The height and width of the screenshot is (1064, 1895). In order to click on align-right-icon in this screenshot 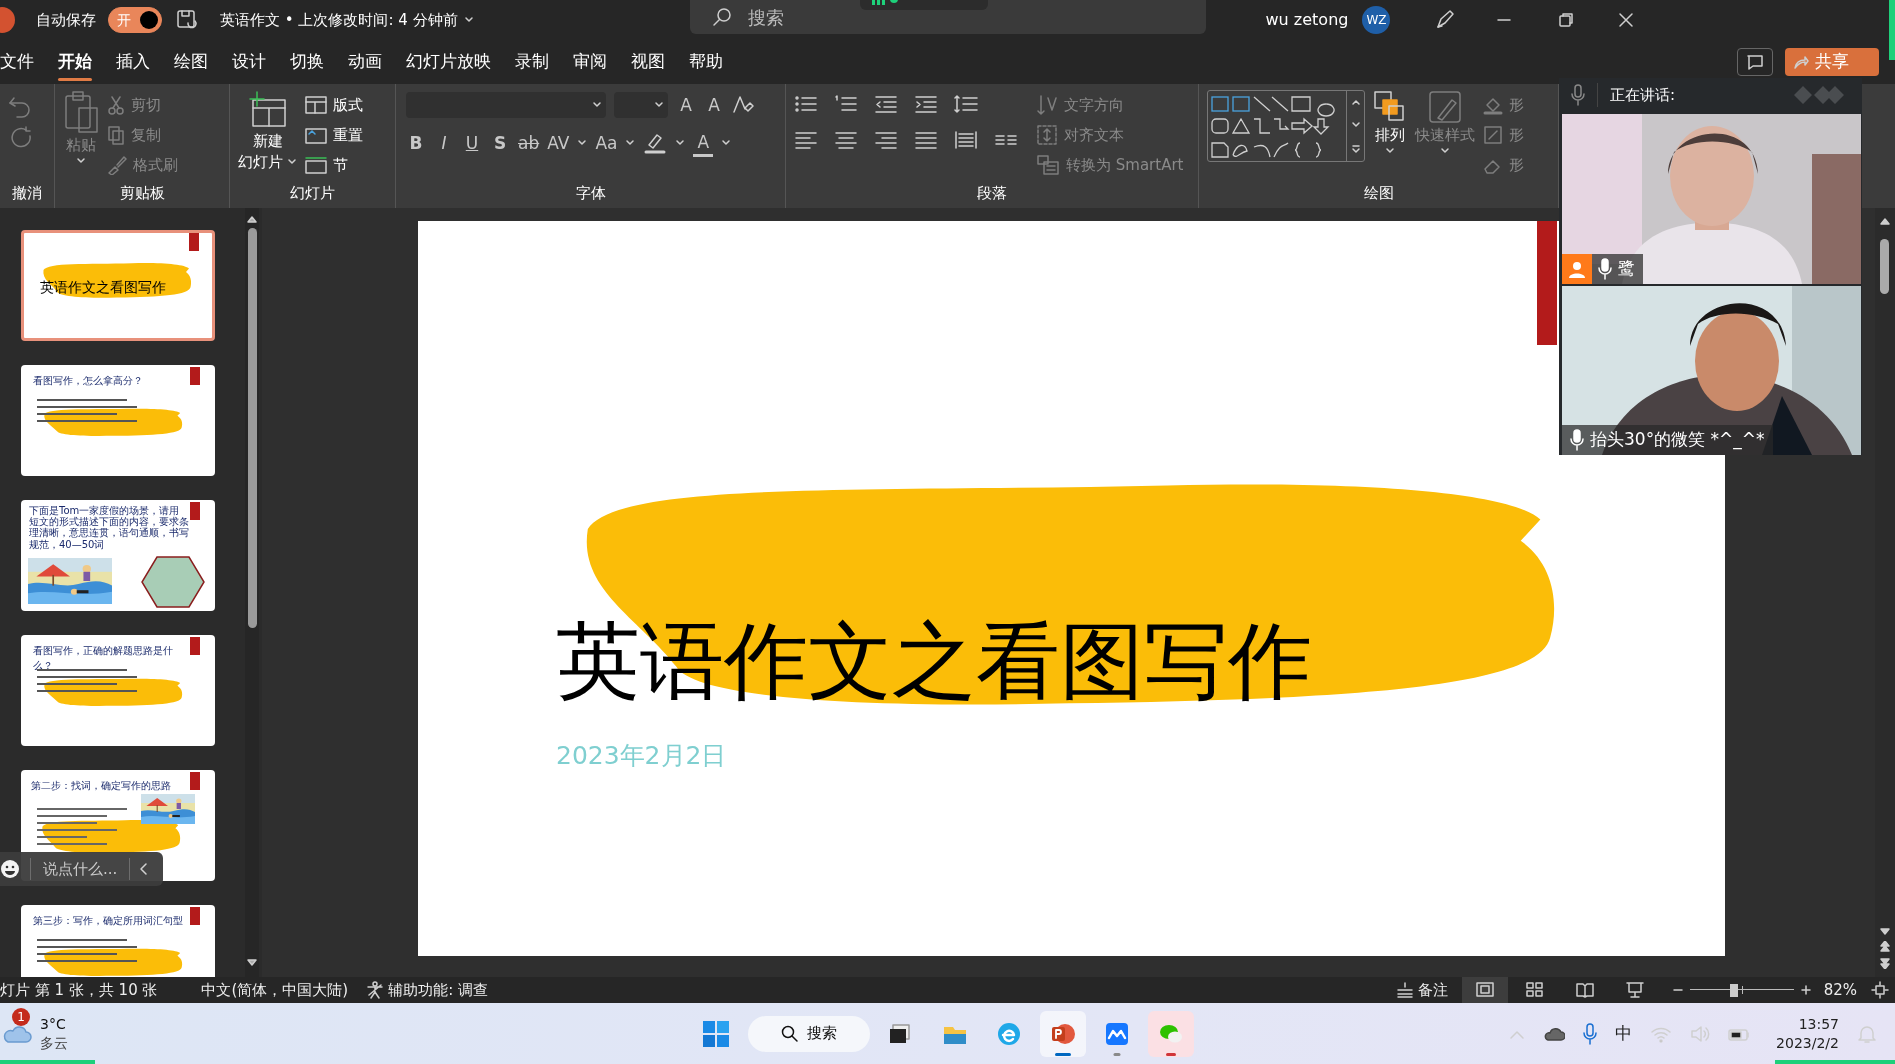, I will do `click(886, 140)`.